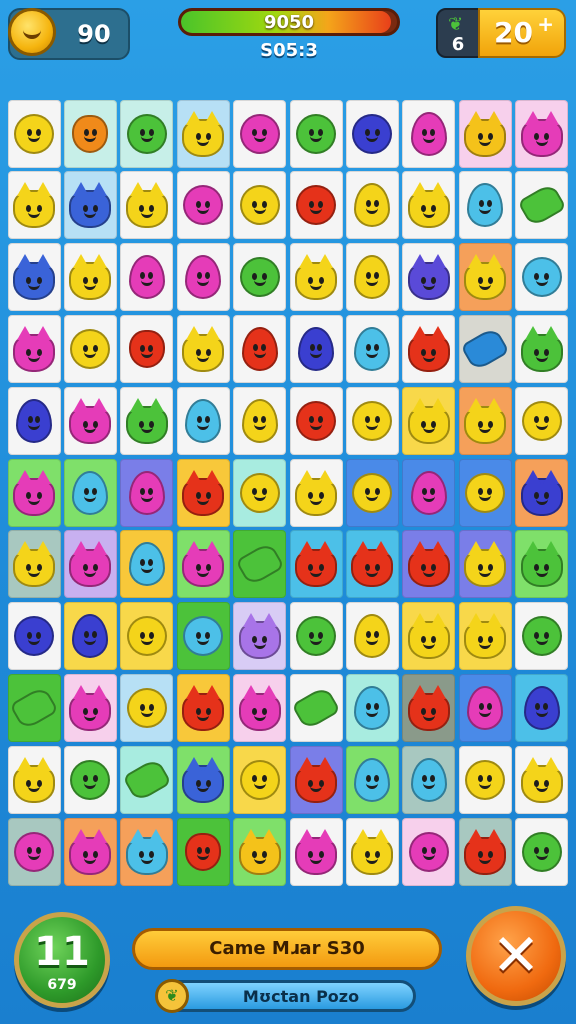  What do you see at coordinates (287, 949) in the screenshot?
I see `primary-banner: Came Mɹar S30` at bounding box center [287, 949].